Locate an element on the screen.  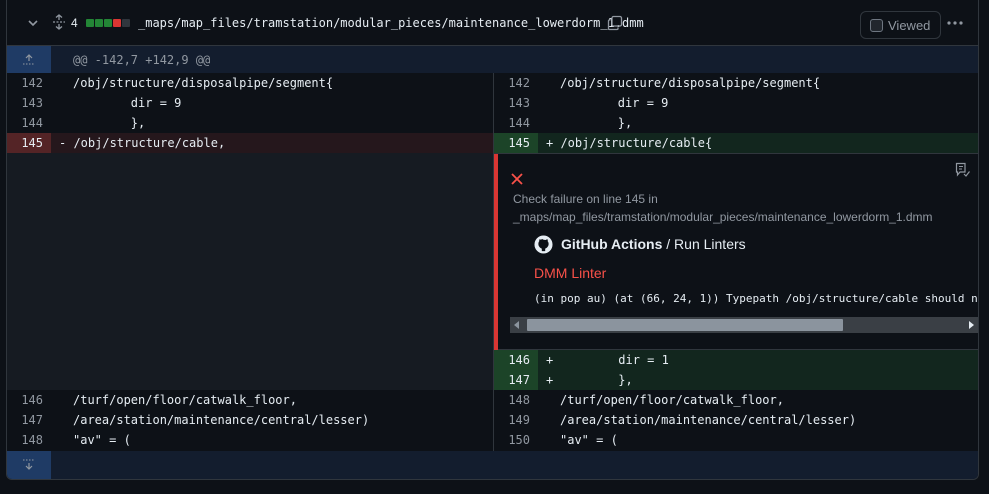
kebab-horizontal-icon is located at coordinates (955, 23).